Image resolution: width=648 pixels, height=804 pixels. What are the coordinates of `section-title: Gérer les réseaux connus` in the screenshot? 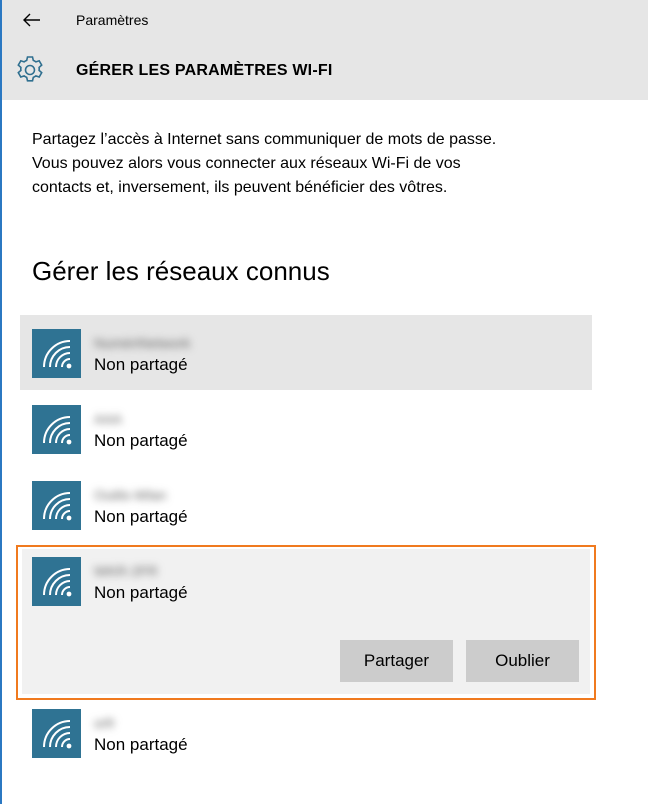 It's located at (181, 271).